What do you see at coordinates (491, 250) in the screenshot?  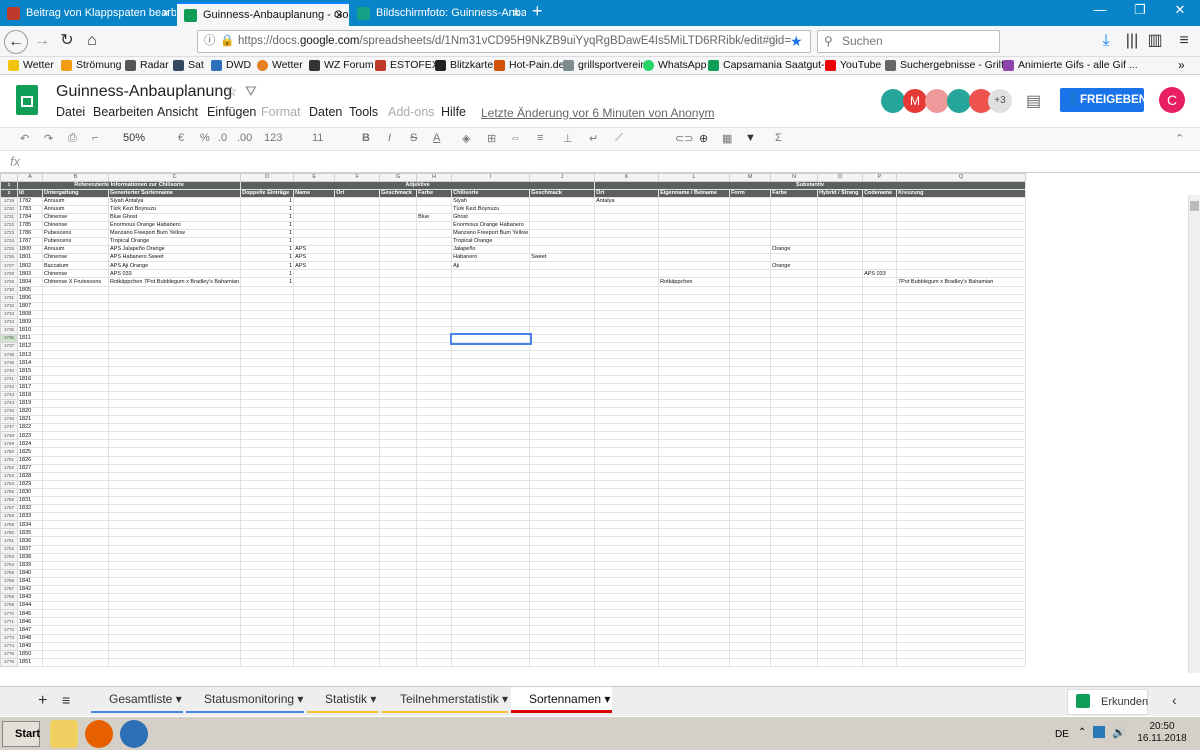 I see `cell: Jalapeño` at bounding box center [491, 250].